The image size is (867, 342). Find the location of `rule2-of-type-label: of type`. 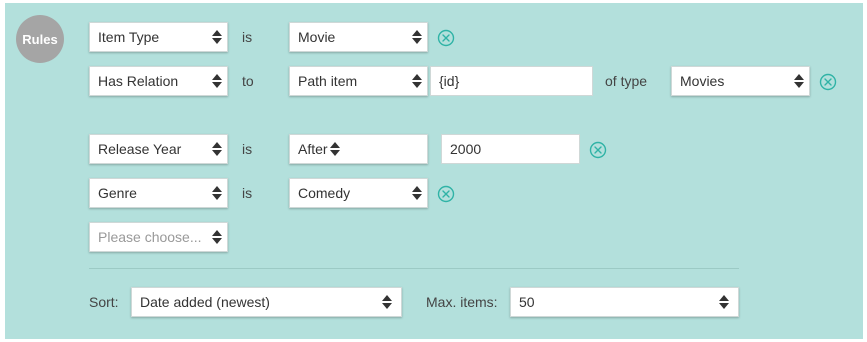

rule2-of-type-label: of type is located at coordinates (626, 81).